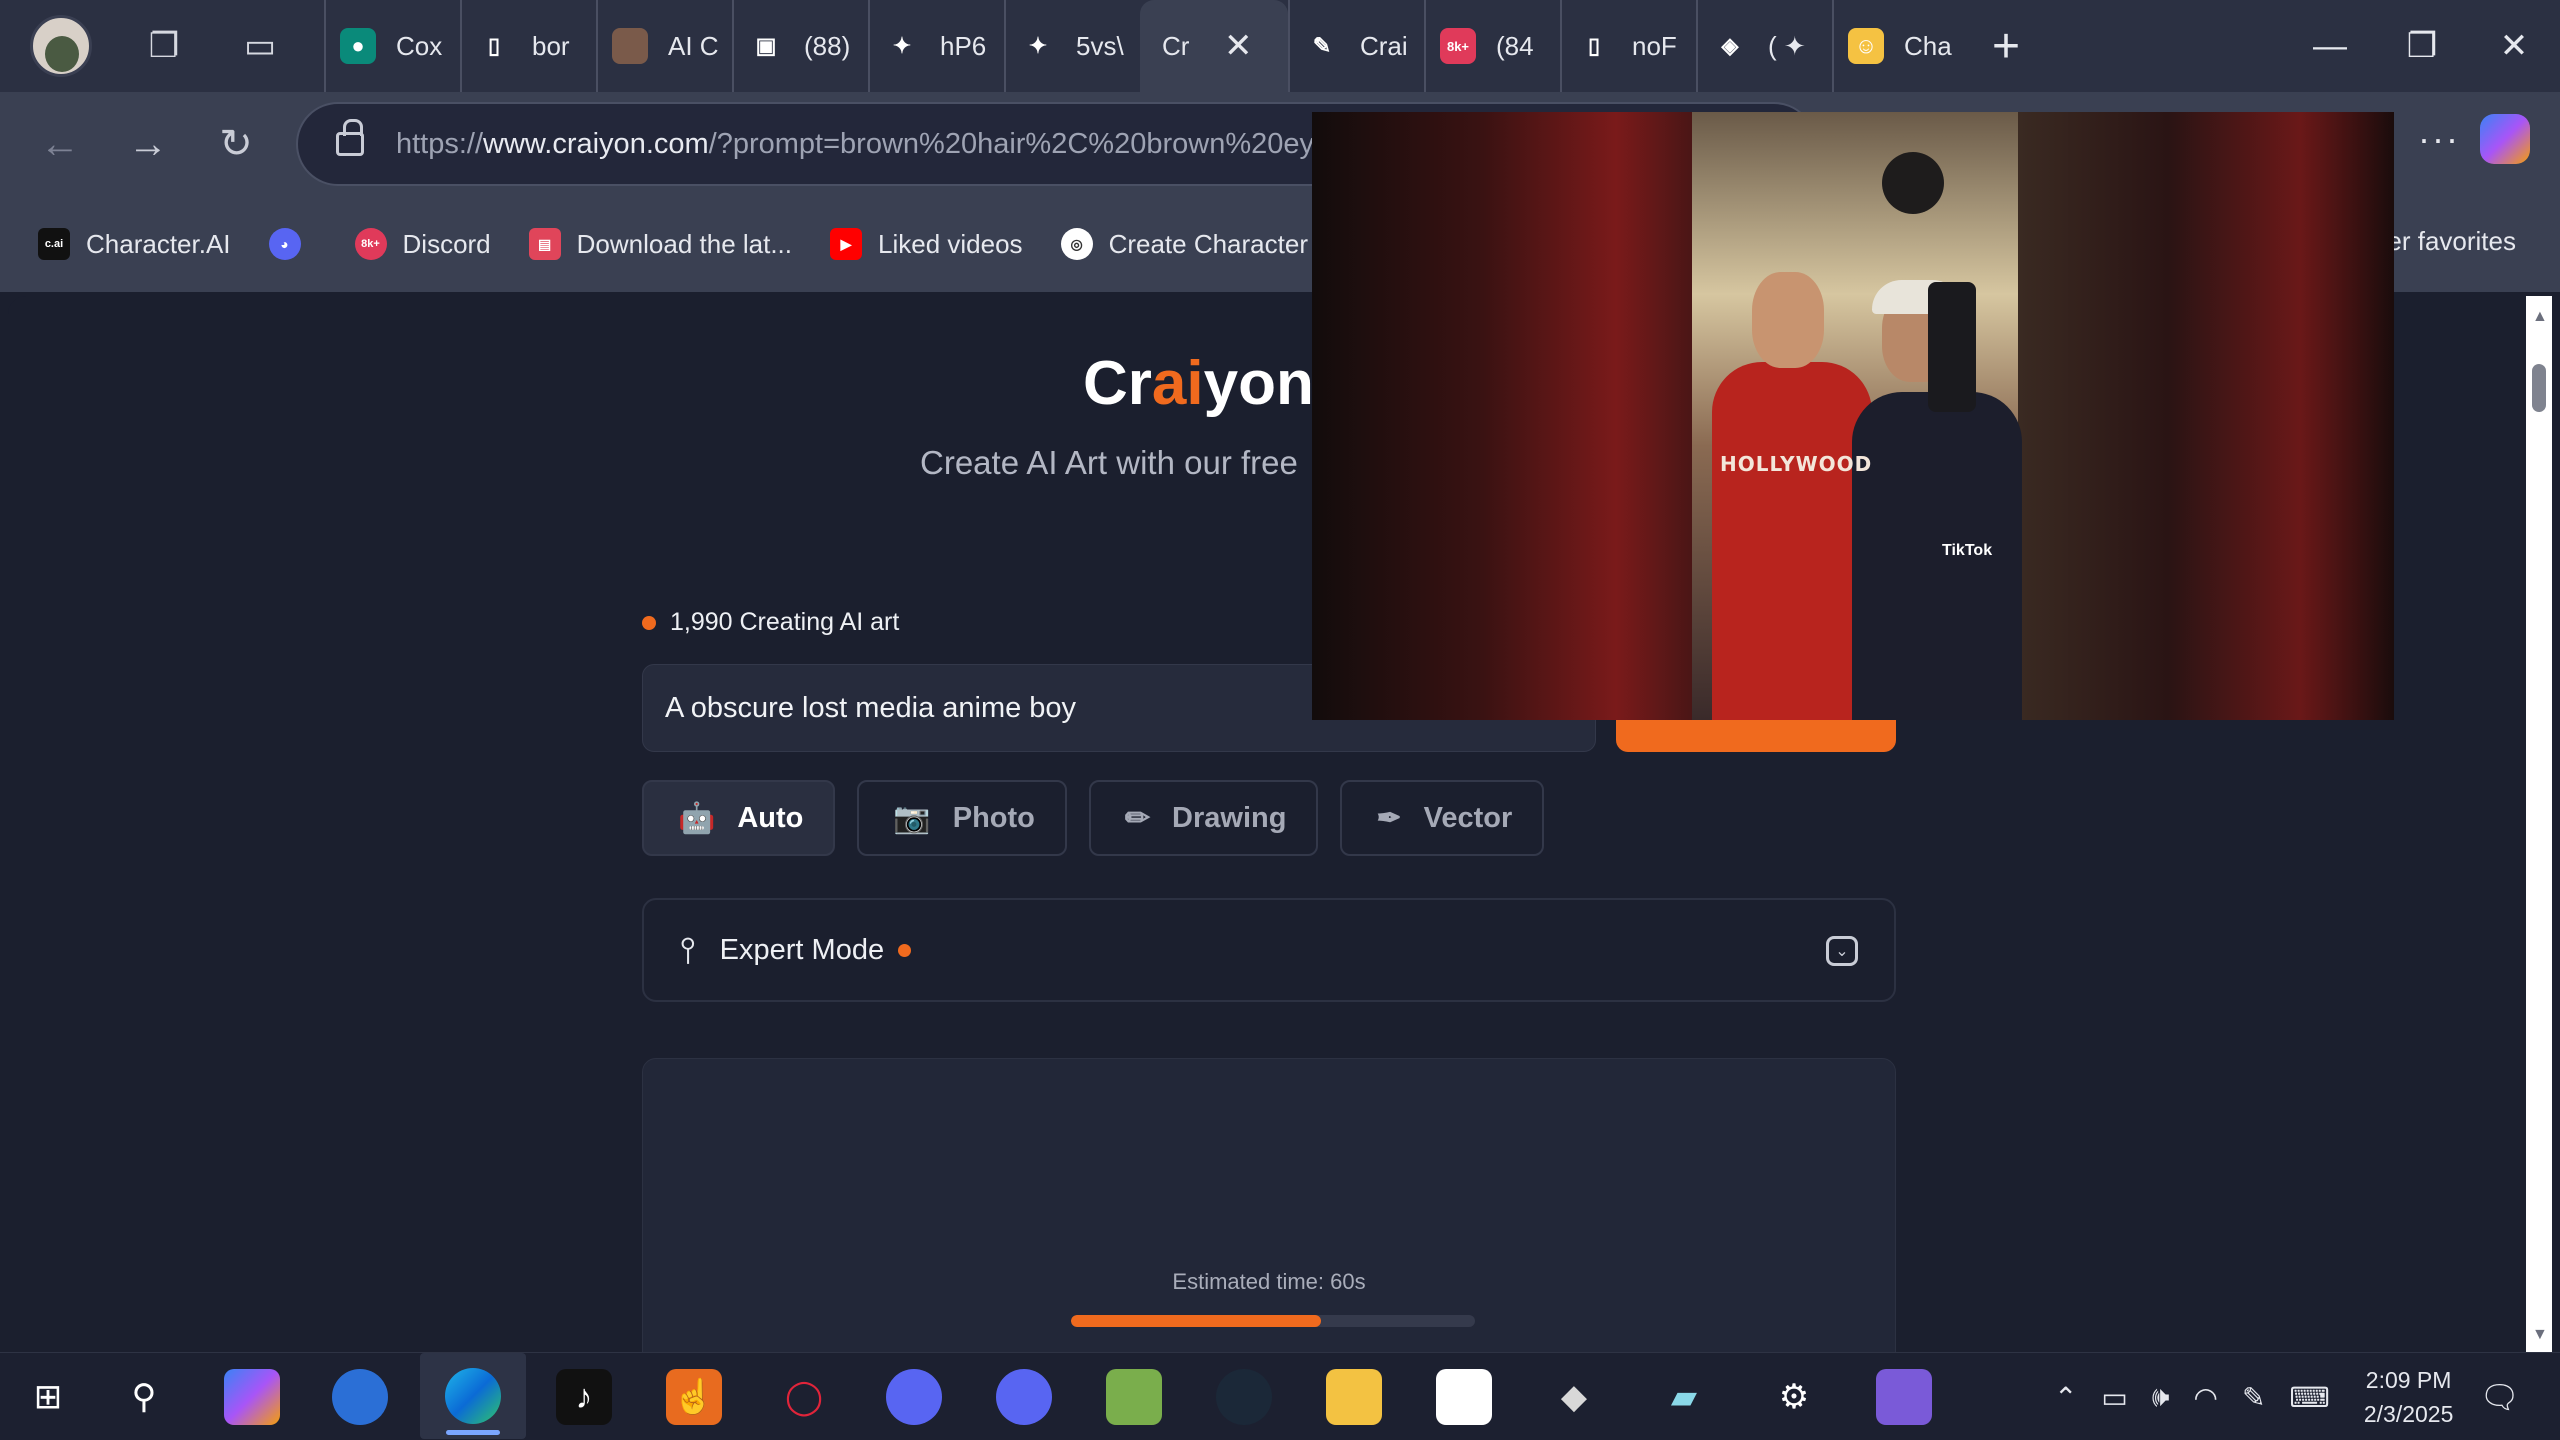 This screenshot has height=1440, width=2560. What do you see at coordinates (1442, 818) in the screenshot?
I see `mode-vector-button: ✒ Vector` at bounding box center [1442, 818].